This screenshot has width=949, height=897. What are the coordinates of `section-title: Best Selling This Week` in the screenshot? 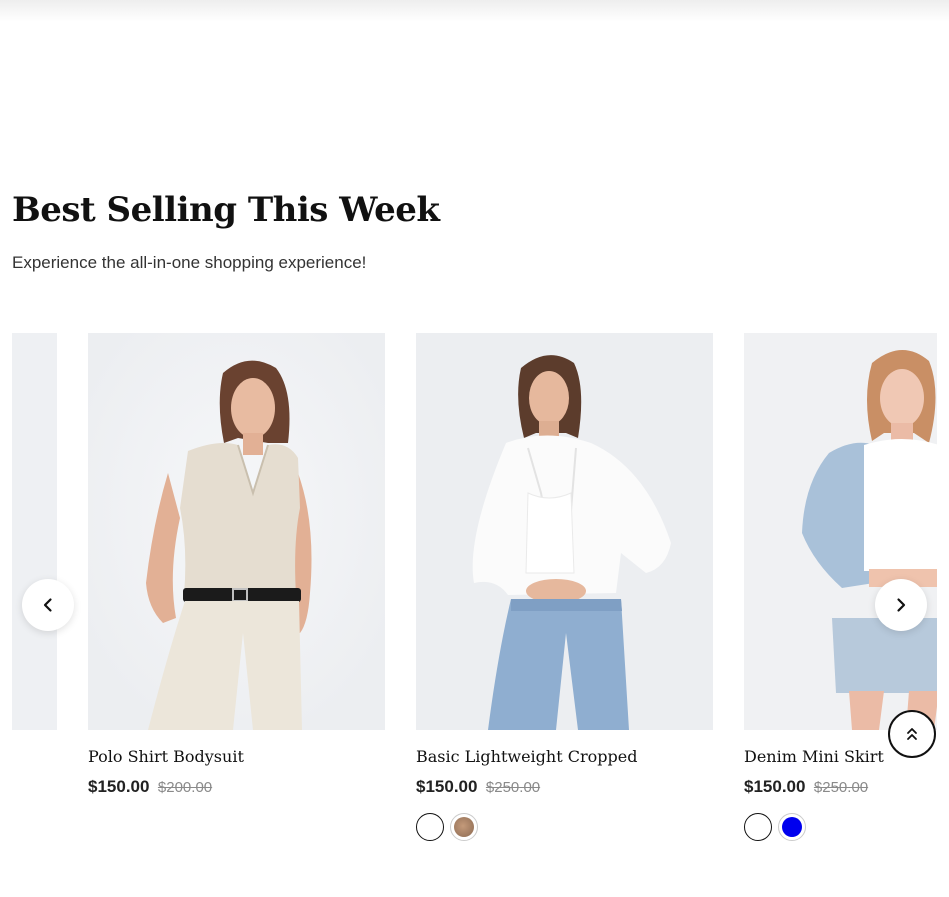 It's located at (226, 210).